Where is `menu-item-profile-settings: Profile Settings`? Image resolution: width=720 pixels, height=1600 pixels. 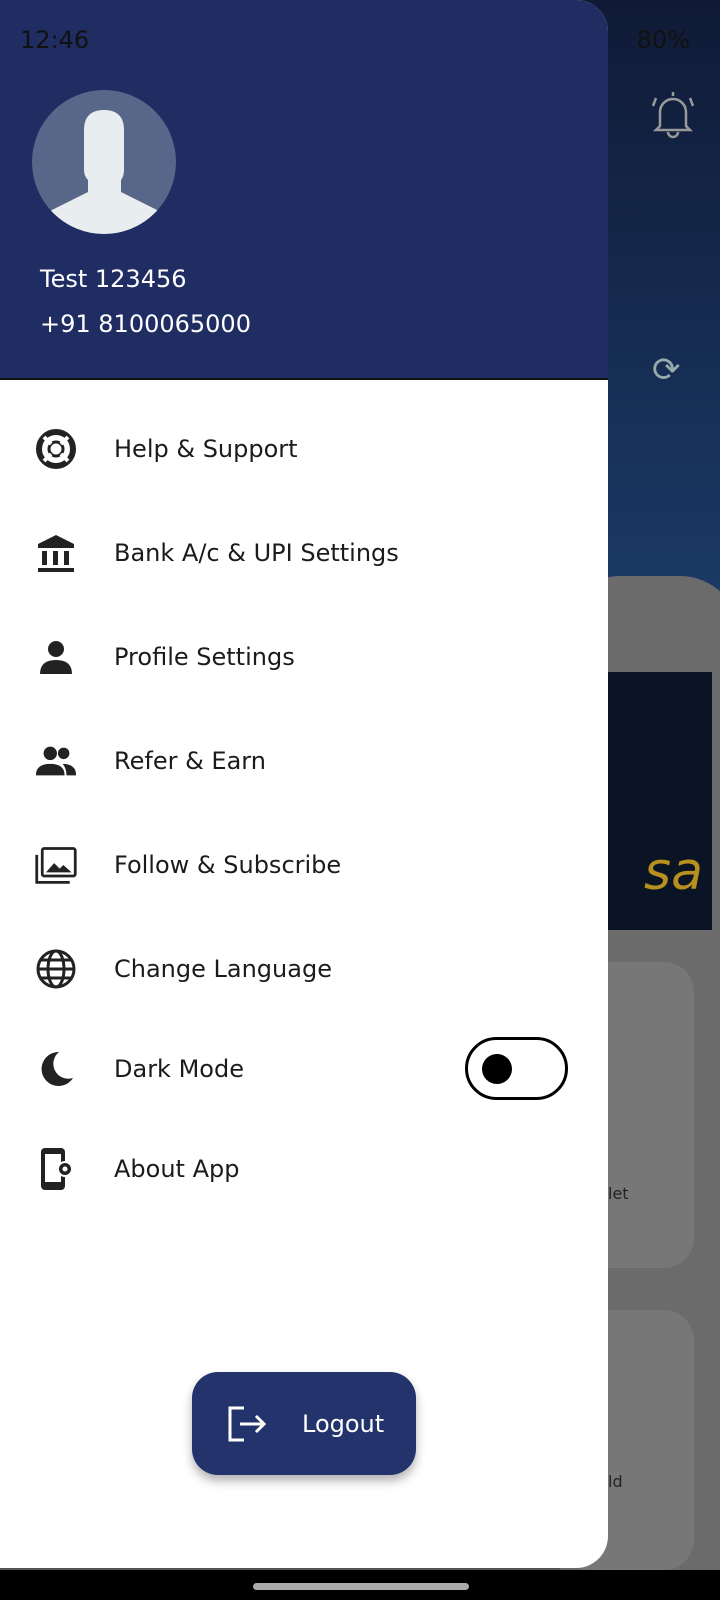 menu-item-profile-settings: Profile Settings is located at coordinates (304, 657).